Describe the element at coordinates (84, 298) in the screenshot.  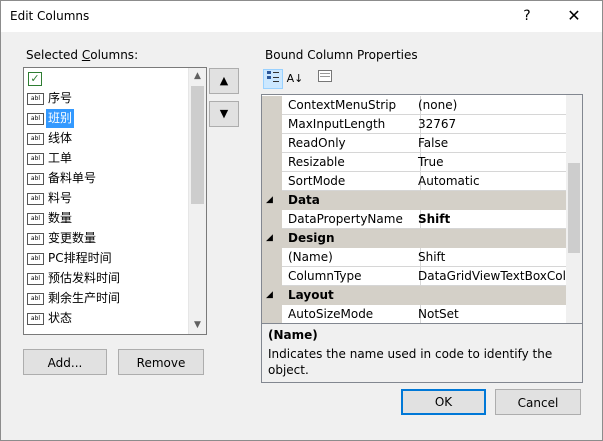
I see `list-item-label: 剩余生产时间` at that location.